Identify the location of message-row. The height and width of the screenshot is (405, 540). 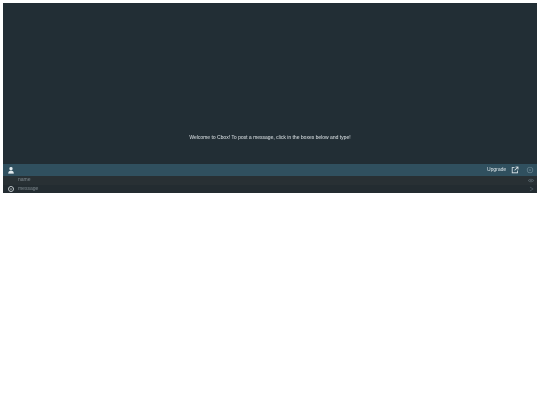
(270, 189).